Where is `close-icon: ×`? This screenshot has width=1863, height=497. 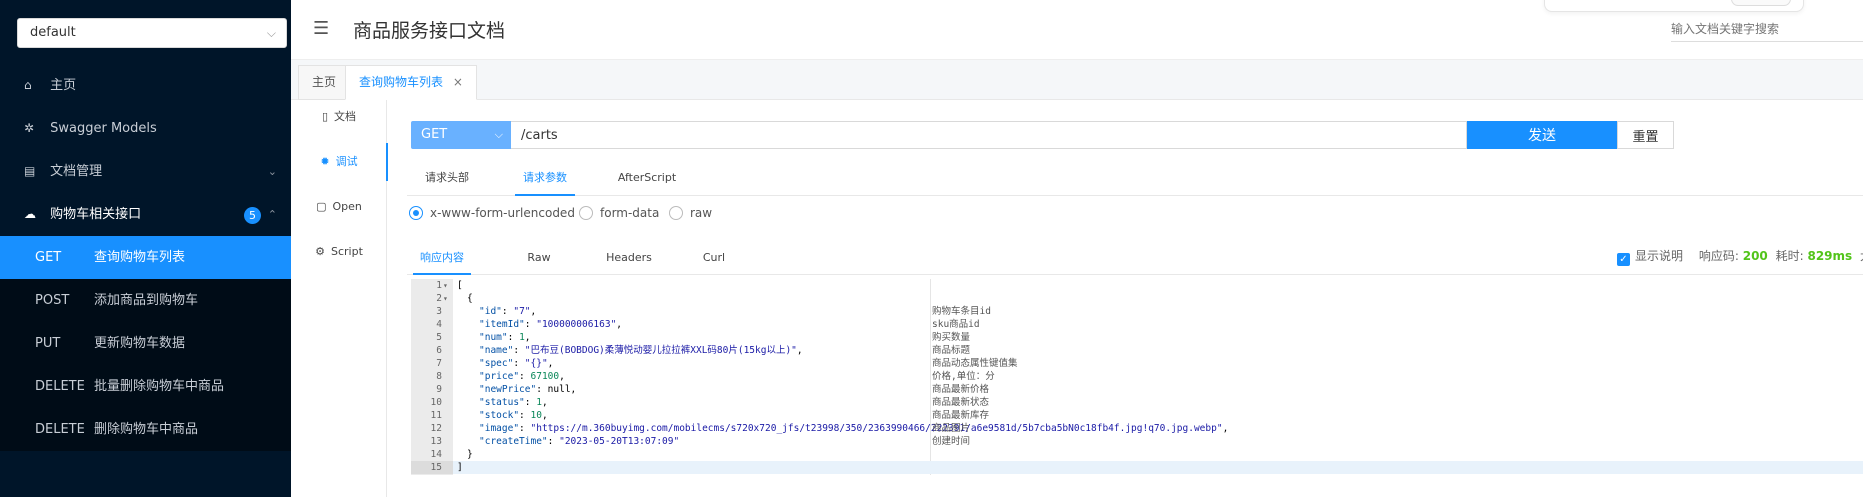
close-icon: × is located at coordinates (458, 82).